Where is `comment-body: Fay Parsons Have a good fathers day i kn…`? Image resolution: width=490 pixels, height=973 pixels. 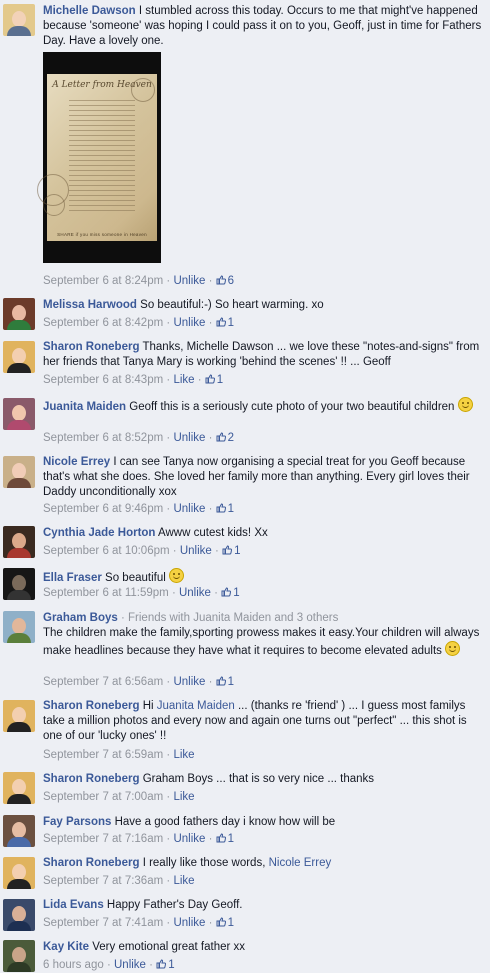
comment-body: Fay Parsons Have a good fathers day i kn… is located at coordinates (264, 822).